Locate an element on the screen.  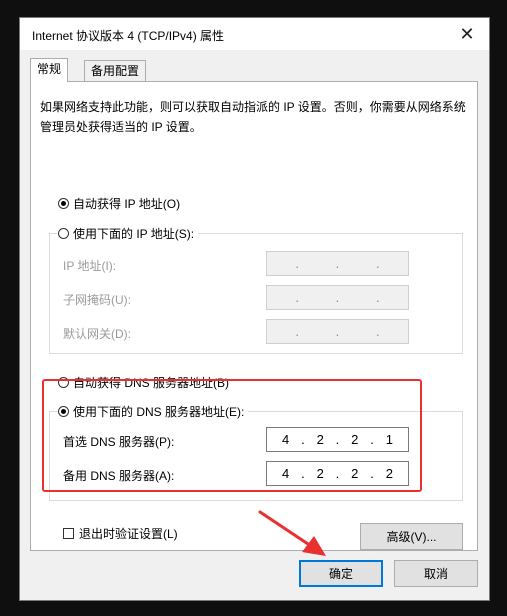
default-gateway-input: . . . is located at coordinates (337, 331).